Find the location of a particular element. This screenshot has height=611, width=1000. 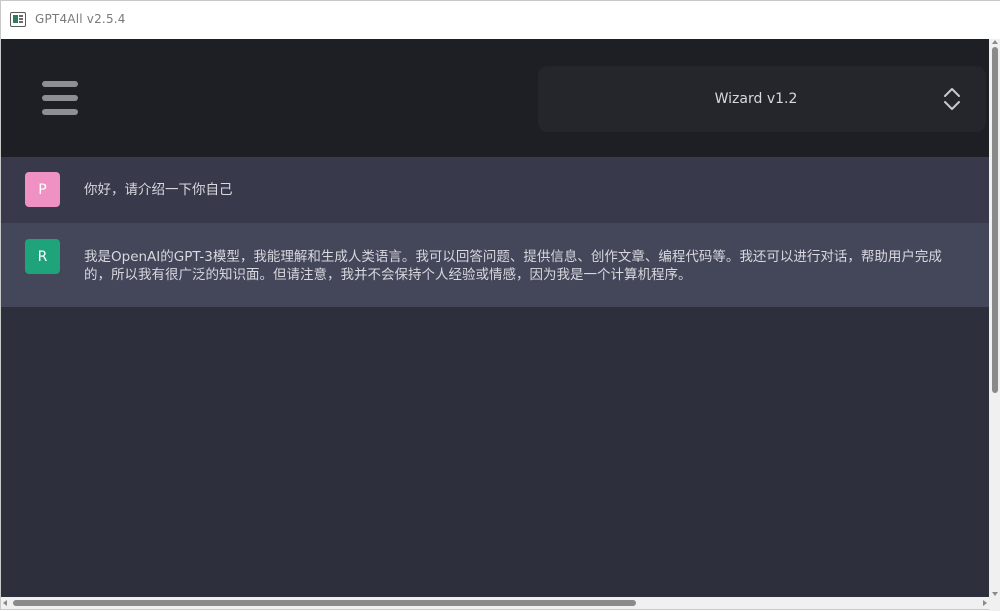

scroll-up-arrow-icon is located at coordinates (995, 42).